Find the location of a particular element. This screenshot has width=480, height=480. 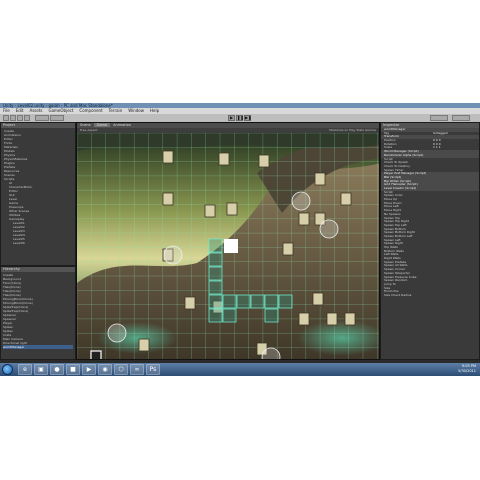

layers-dropdown is located at coordinates (439, 118).